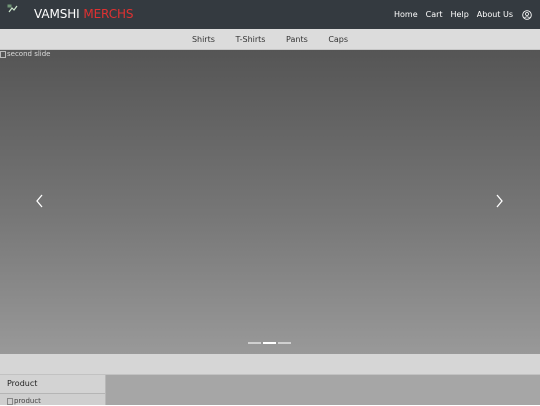 This screenshot has height=406, width=540. Describe the element at coordinates (527, 14) in the screenshot. I see `user-circle-icon` at that location.